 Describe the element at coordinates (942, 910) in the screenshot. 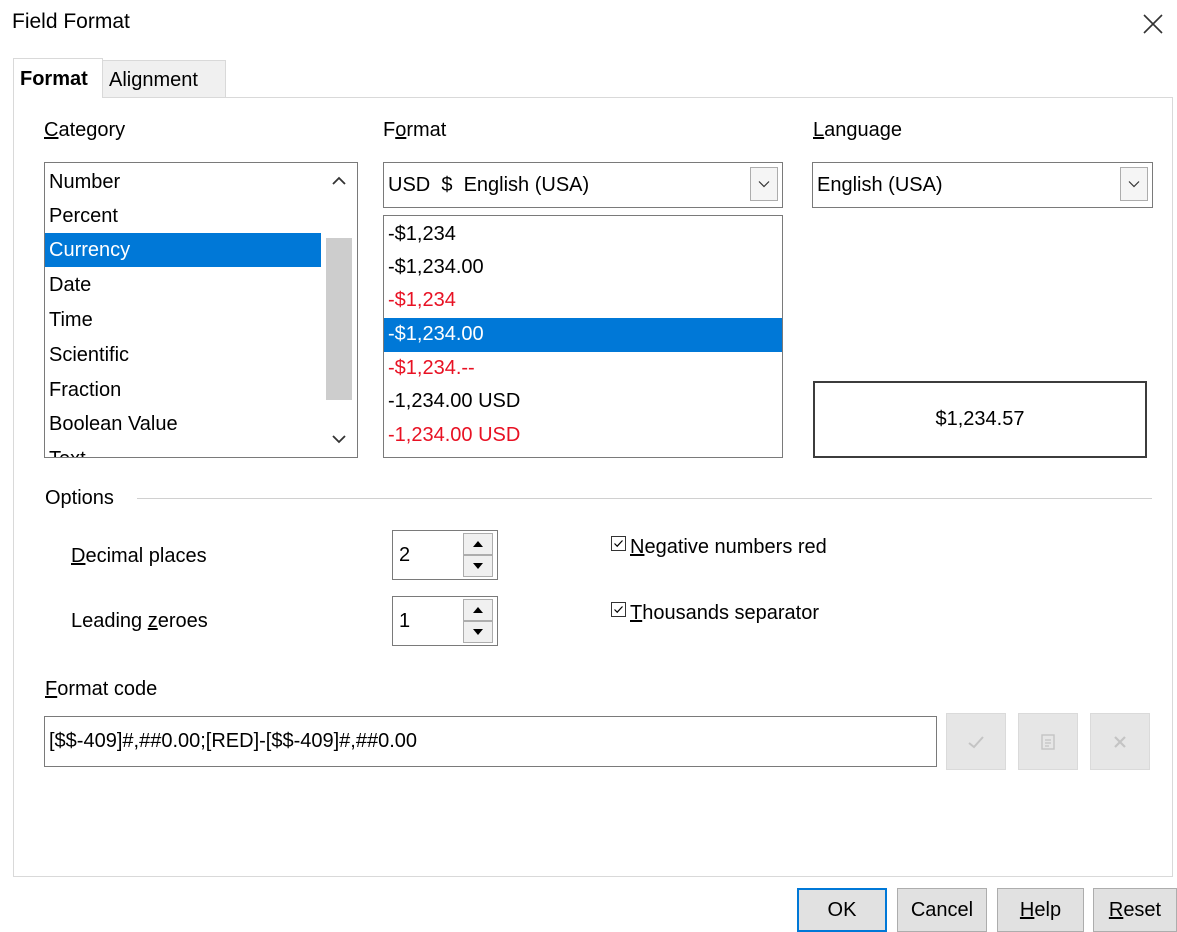

I see `cancel-button: Cancel` at that location.